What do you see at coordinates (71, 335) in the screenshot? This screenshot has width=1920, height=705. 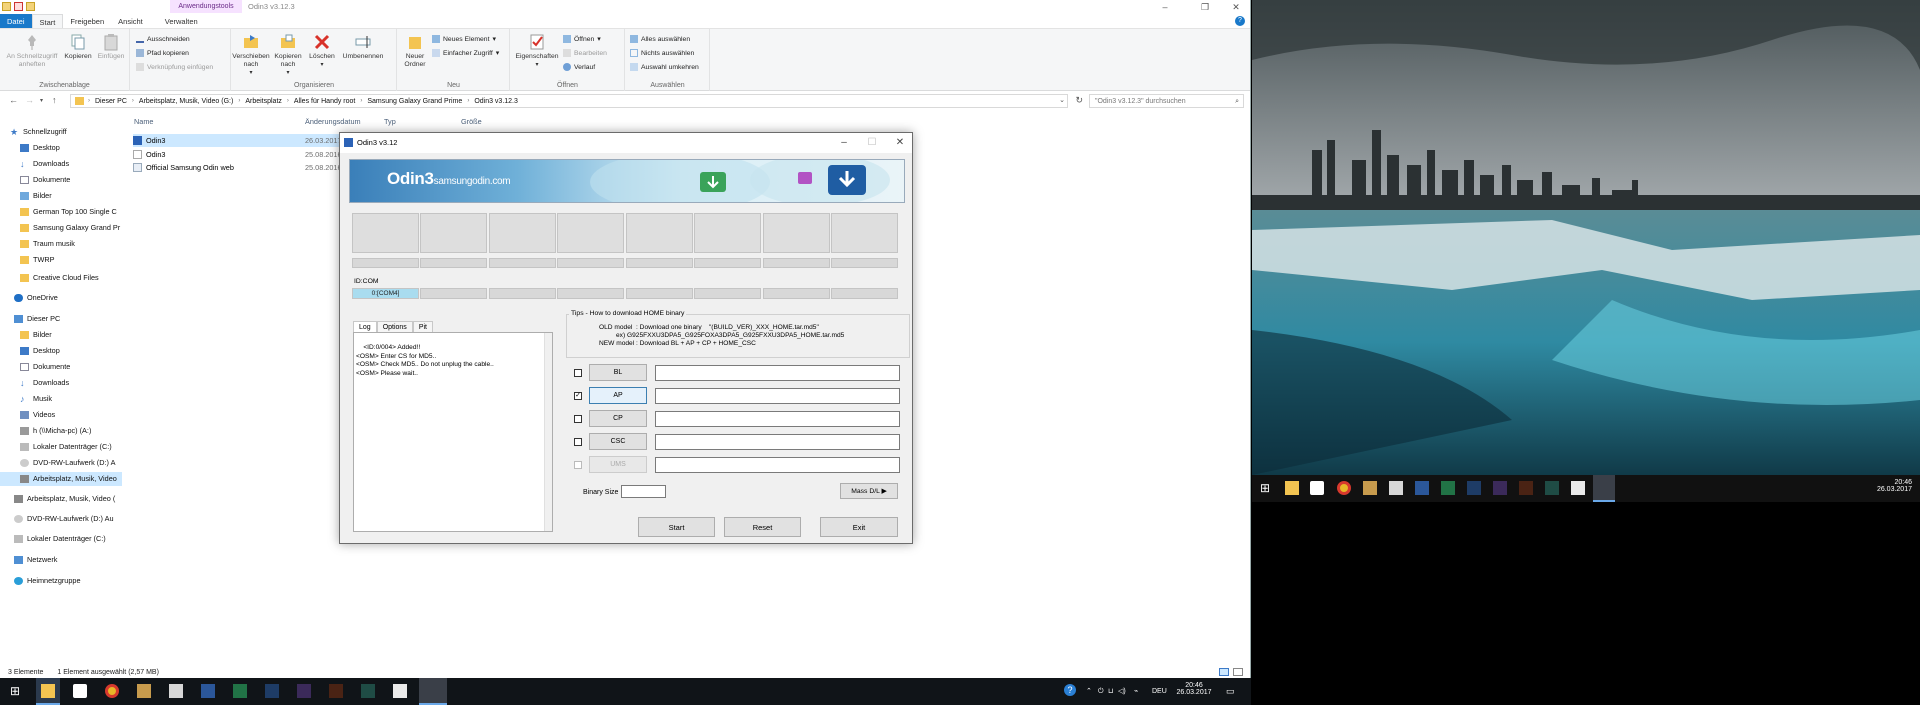 I see `nav-item-pictures: Bilder` at bounding box center [71, 335].